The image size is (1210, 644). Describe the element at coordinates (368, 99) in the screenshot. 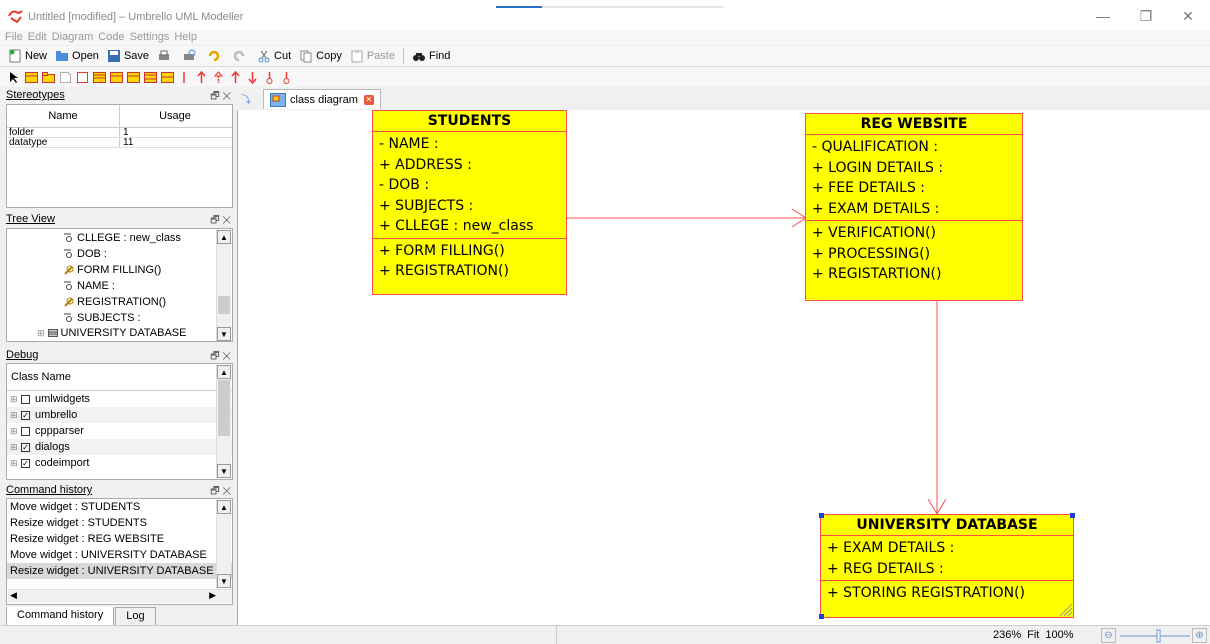

I see `close-tab-icon: ✕` at that location.